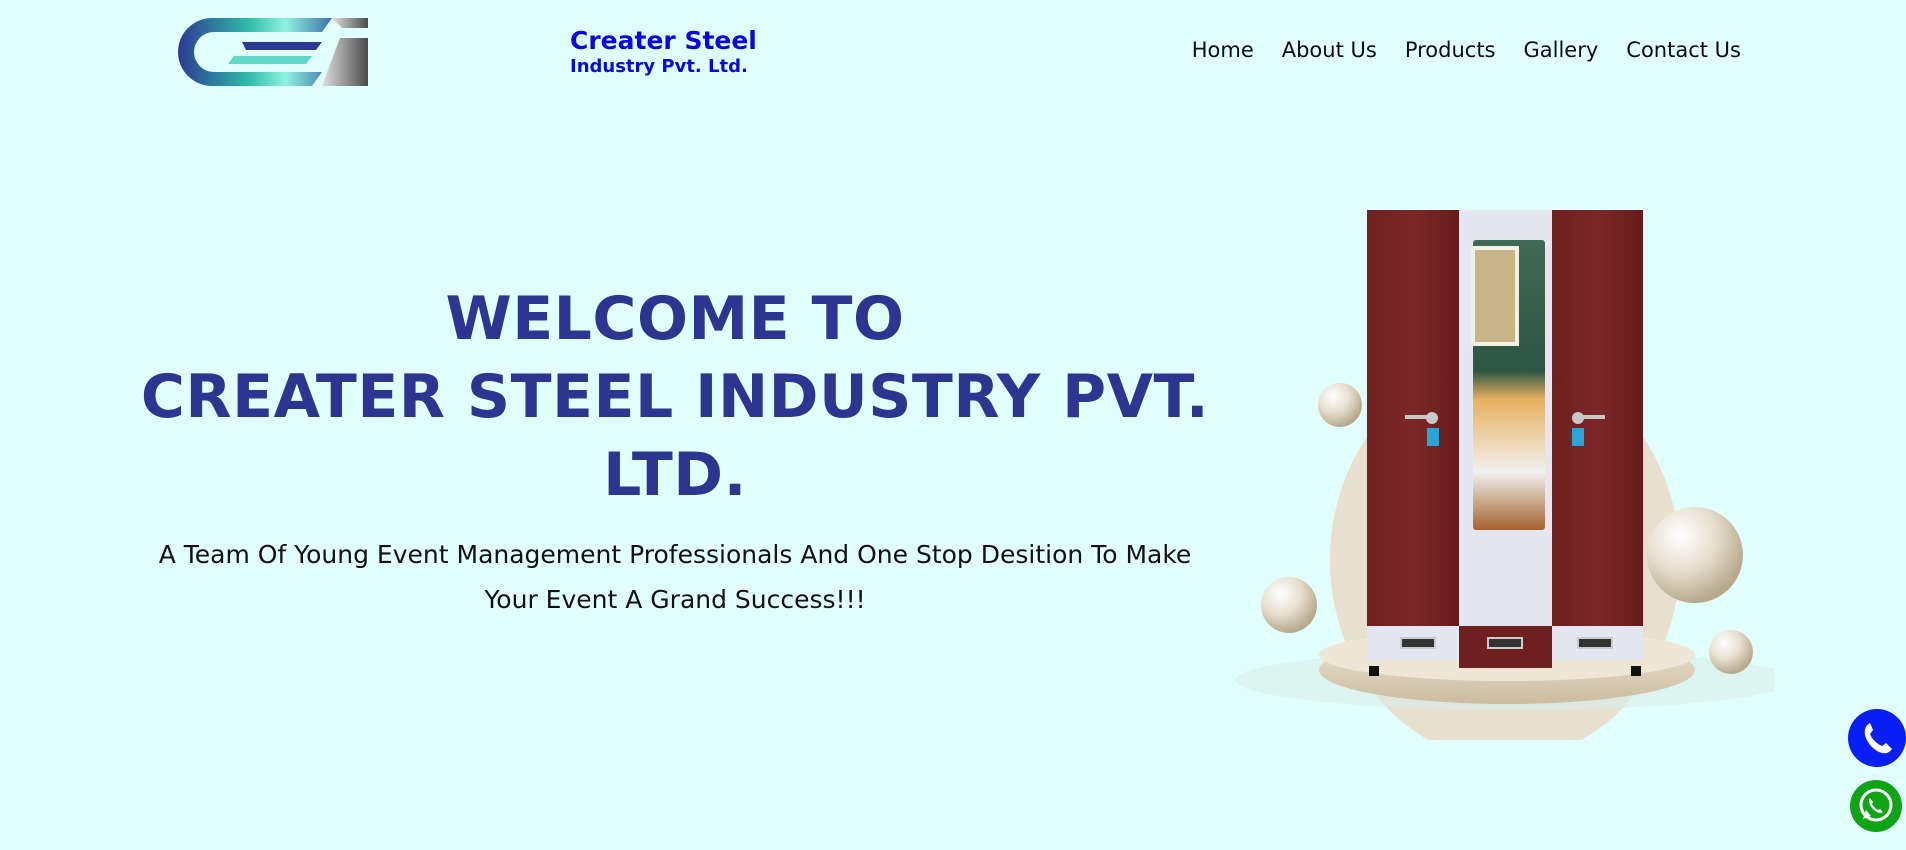 The image size is (1906, 850). I want to click on nav-gallery: Gallery, so click(1561, 50).